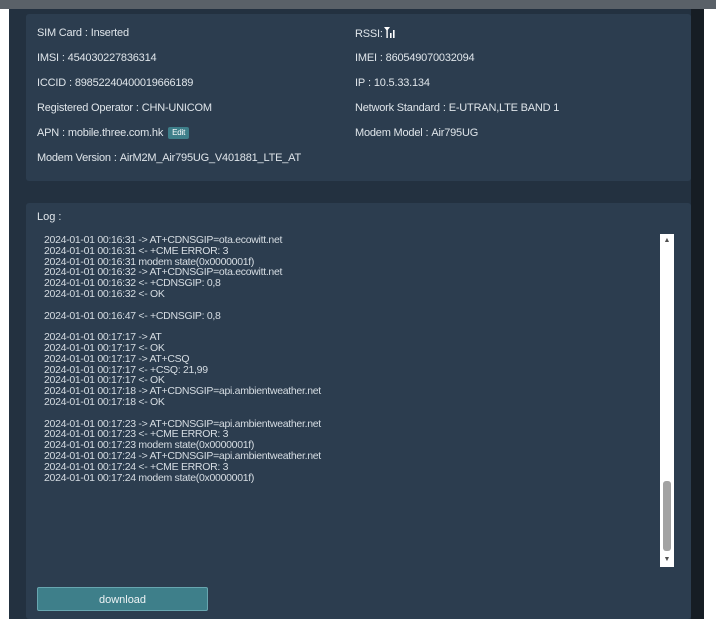  Describe the element at coordinates (667, 241) in the screenshot. I see `scroll-up-arrow-icon: ▲` at that location.